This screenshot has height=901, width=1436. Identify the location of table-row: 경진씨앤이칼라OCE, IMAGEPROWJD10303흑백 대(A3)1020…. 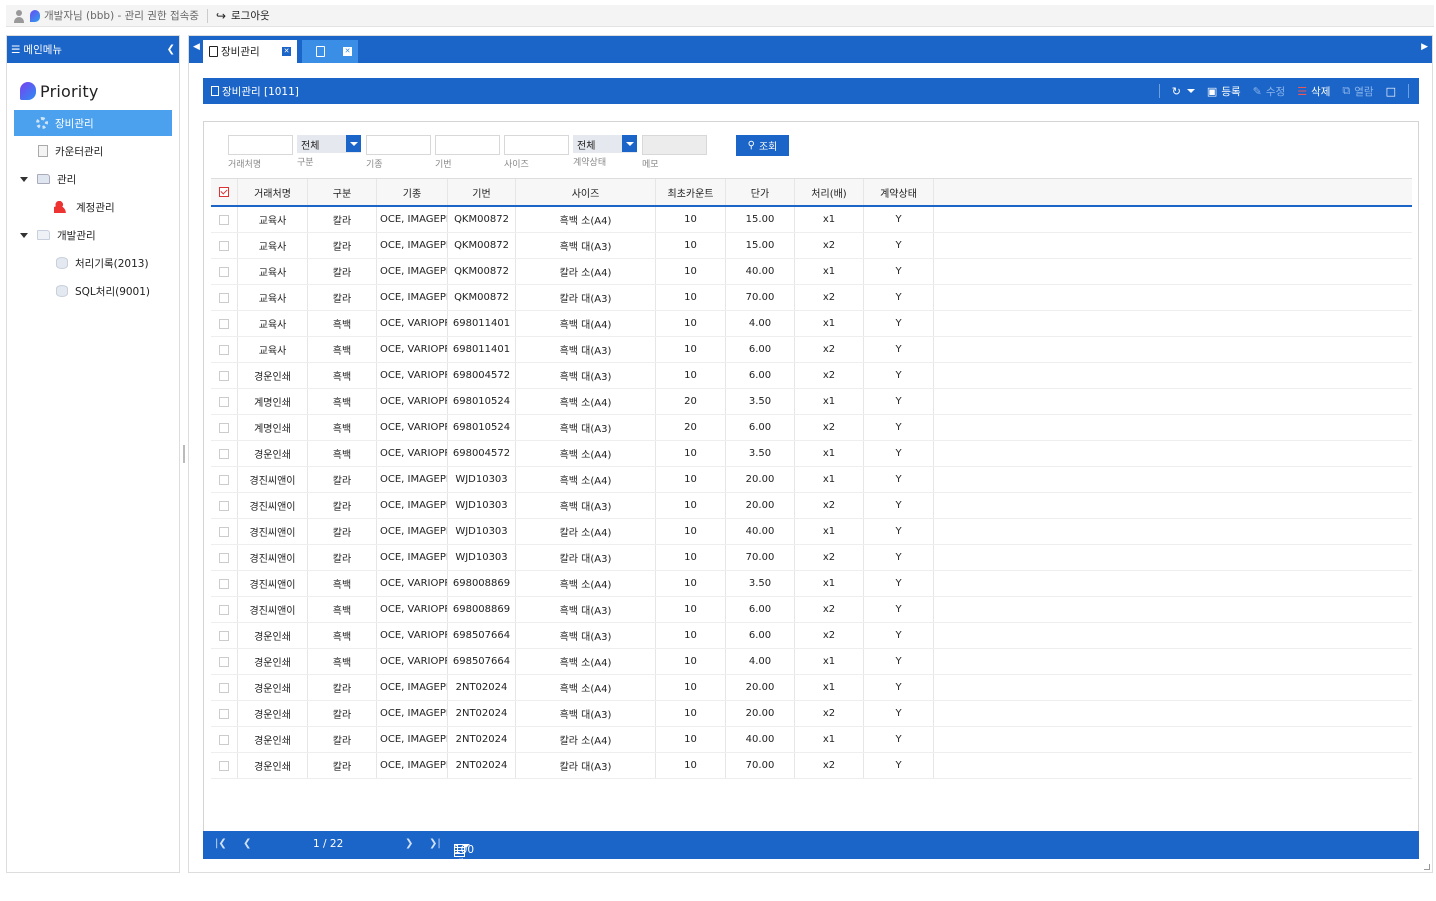
(811, 506).